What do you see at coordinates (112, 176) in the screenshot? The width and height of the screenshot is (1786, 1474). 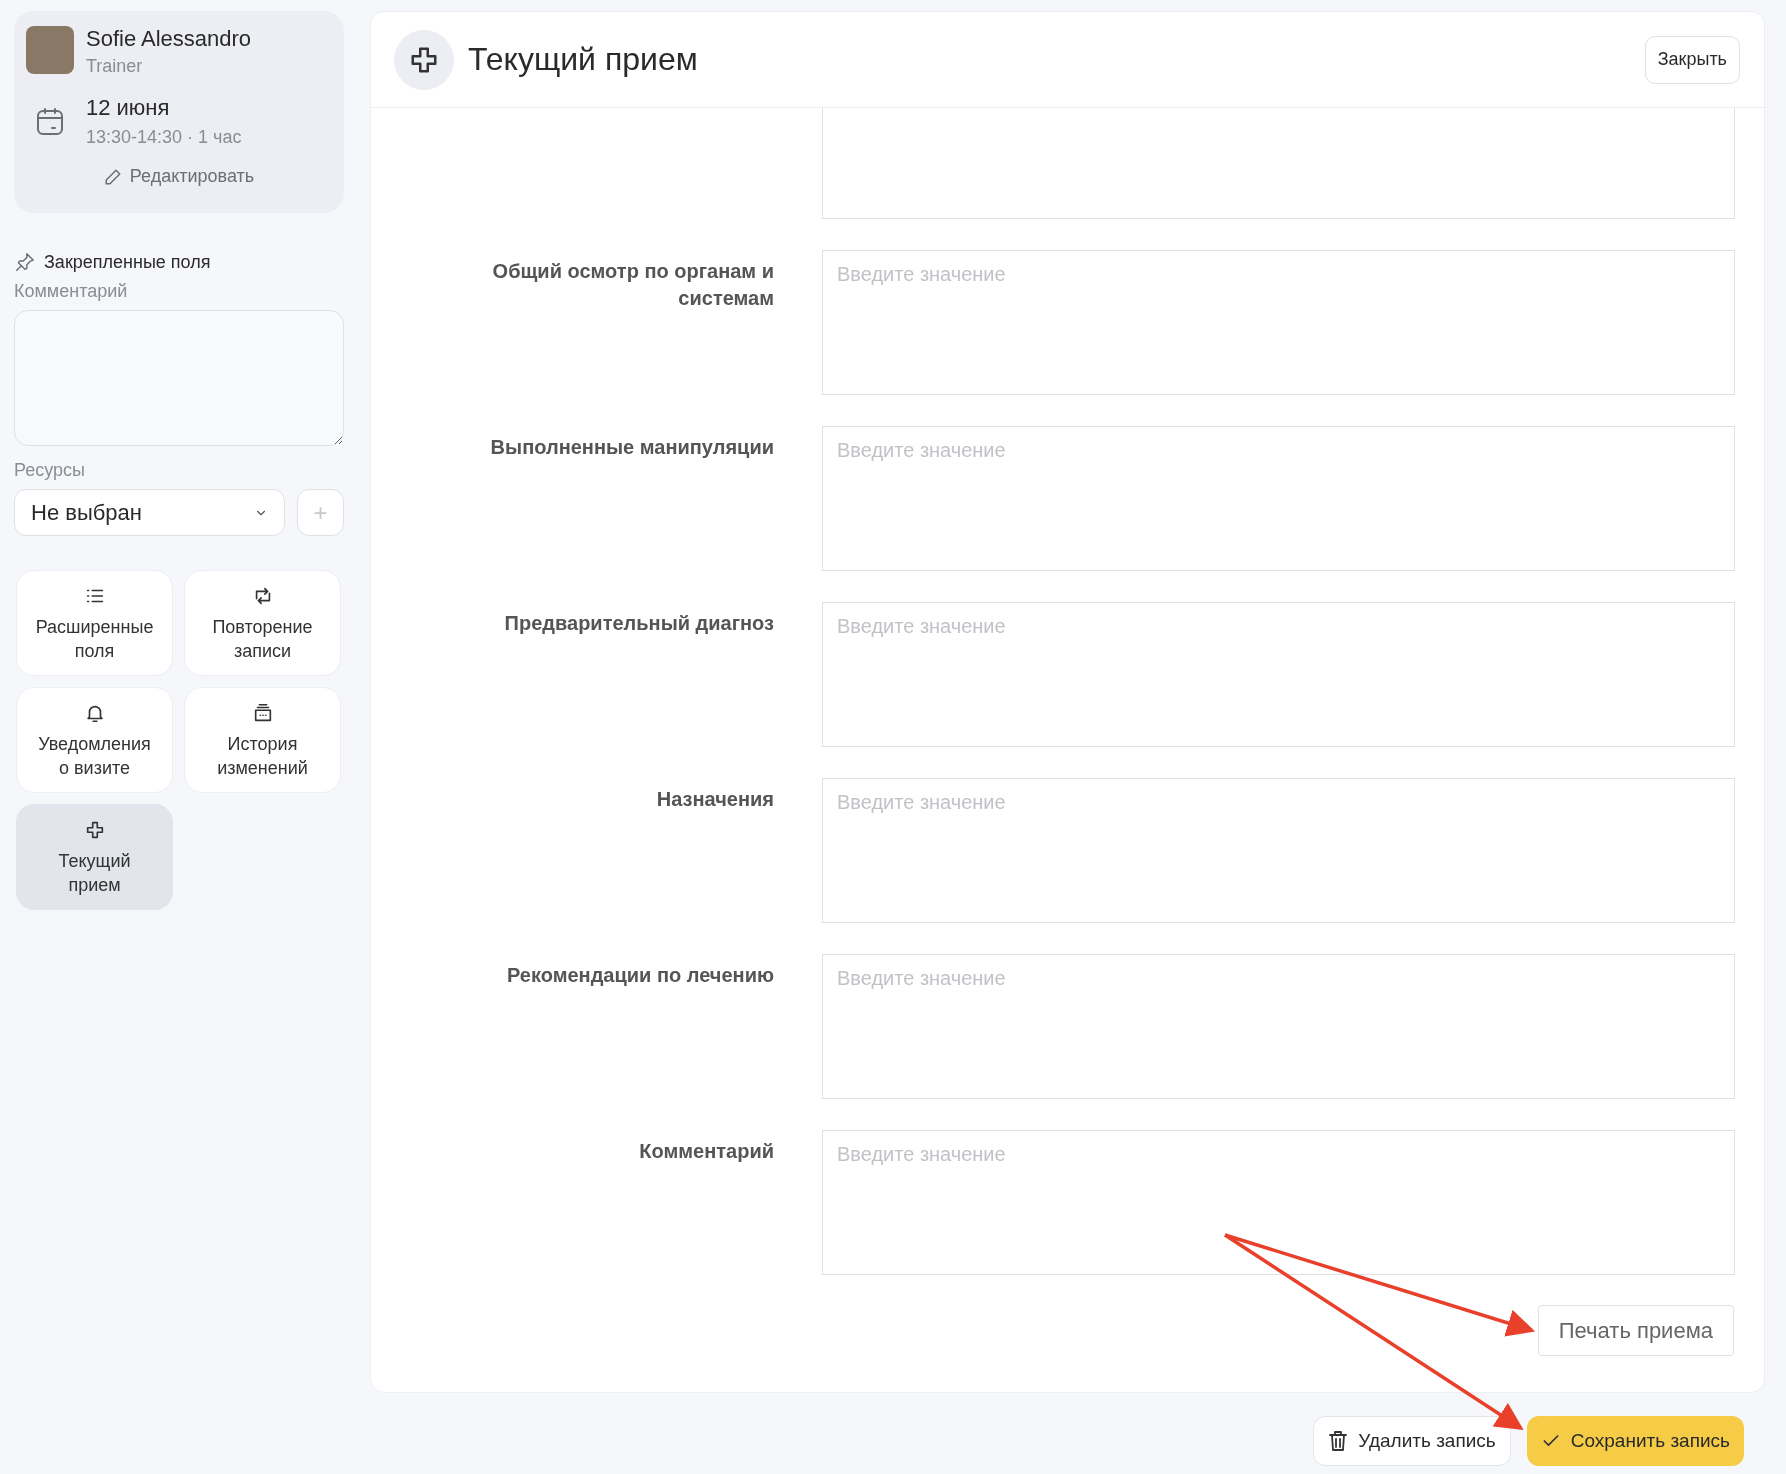 I see `pencil-icon` at bounding box center [112, 176].